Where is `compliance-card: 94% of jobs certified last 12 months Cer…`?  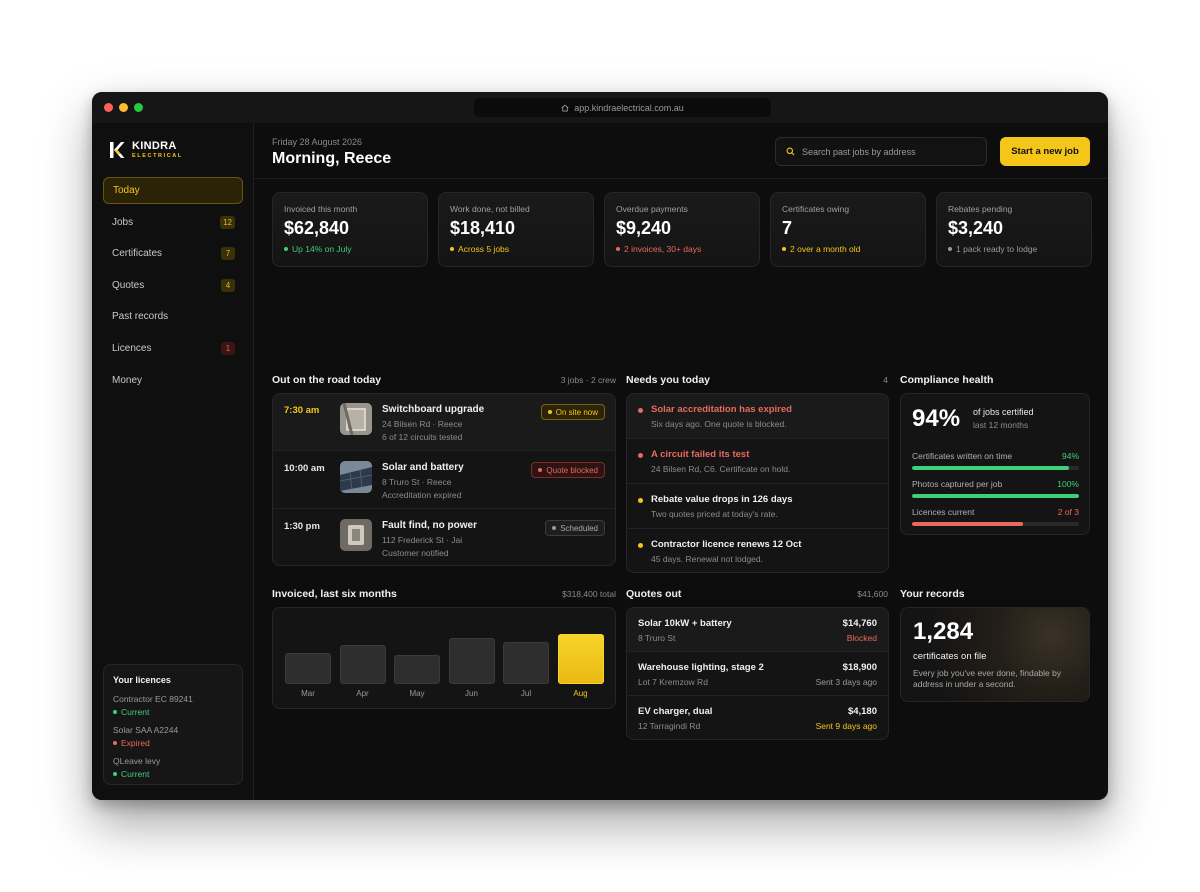 compliance-card: 94% of jobs certified last 12 months Cer… is located at coordinates (995, 464).